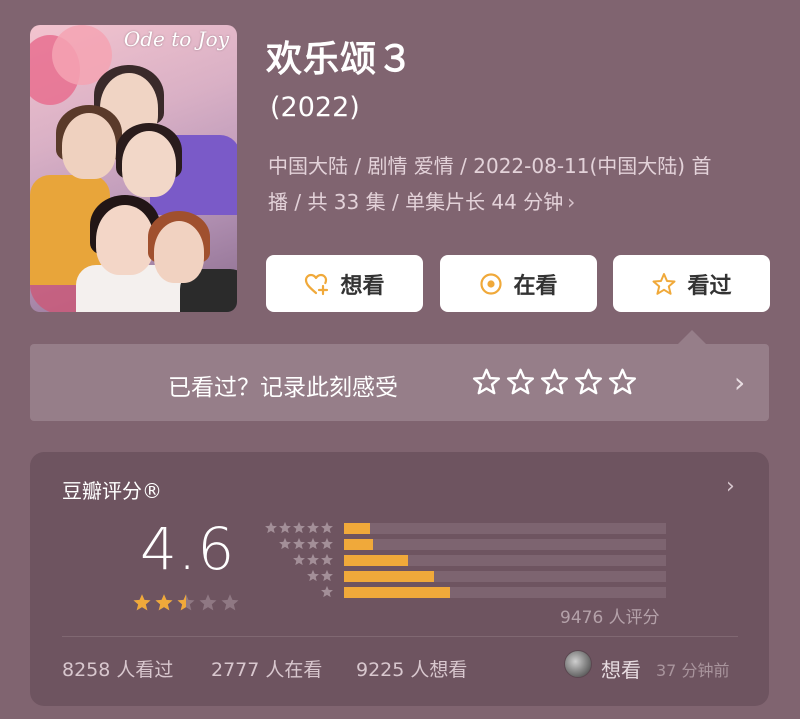 This screenshot has width=800, height=719. Describe the element at coordinates (490, 166) in the screenshot. I see `meta-line: 中国大陆 / 剧情 爱情 / 2022-08-11(中国大陆) 首` at that location.